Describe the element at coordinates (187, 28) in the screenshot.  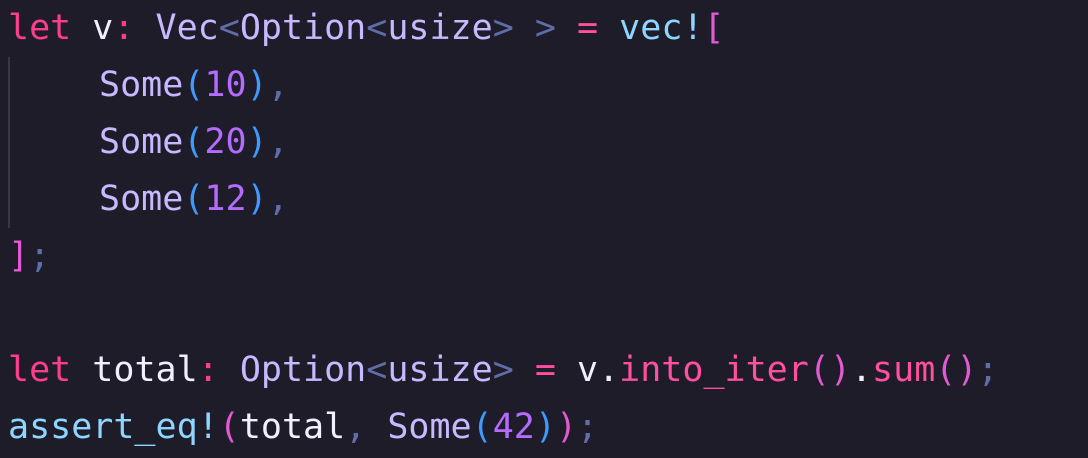
I see `type-vec: Vec` at that location.